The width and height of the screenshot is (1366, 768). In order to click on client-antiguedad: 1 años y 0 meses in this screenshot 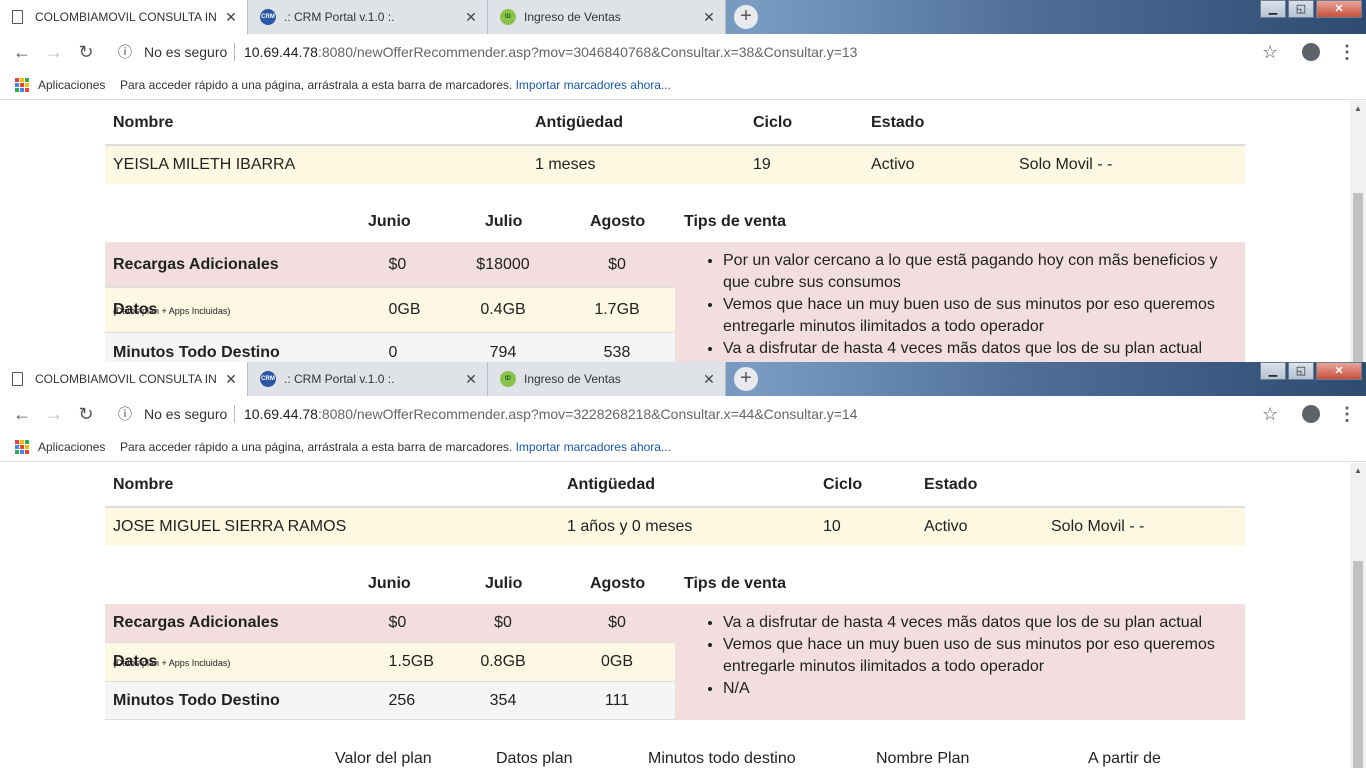, I will do `click(630, 526)`.